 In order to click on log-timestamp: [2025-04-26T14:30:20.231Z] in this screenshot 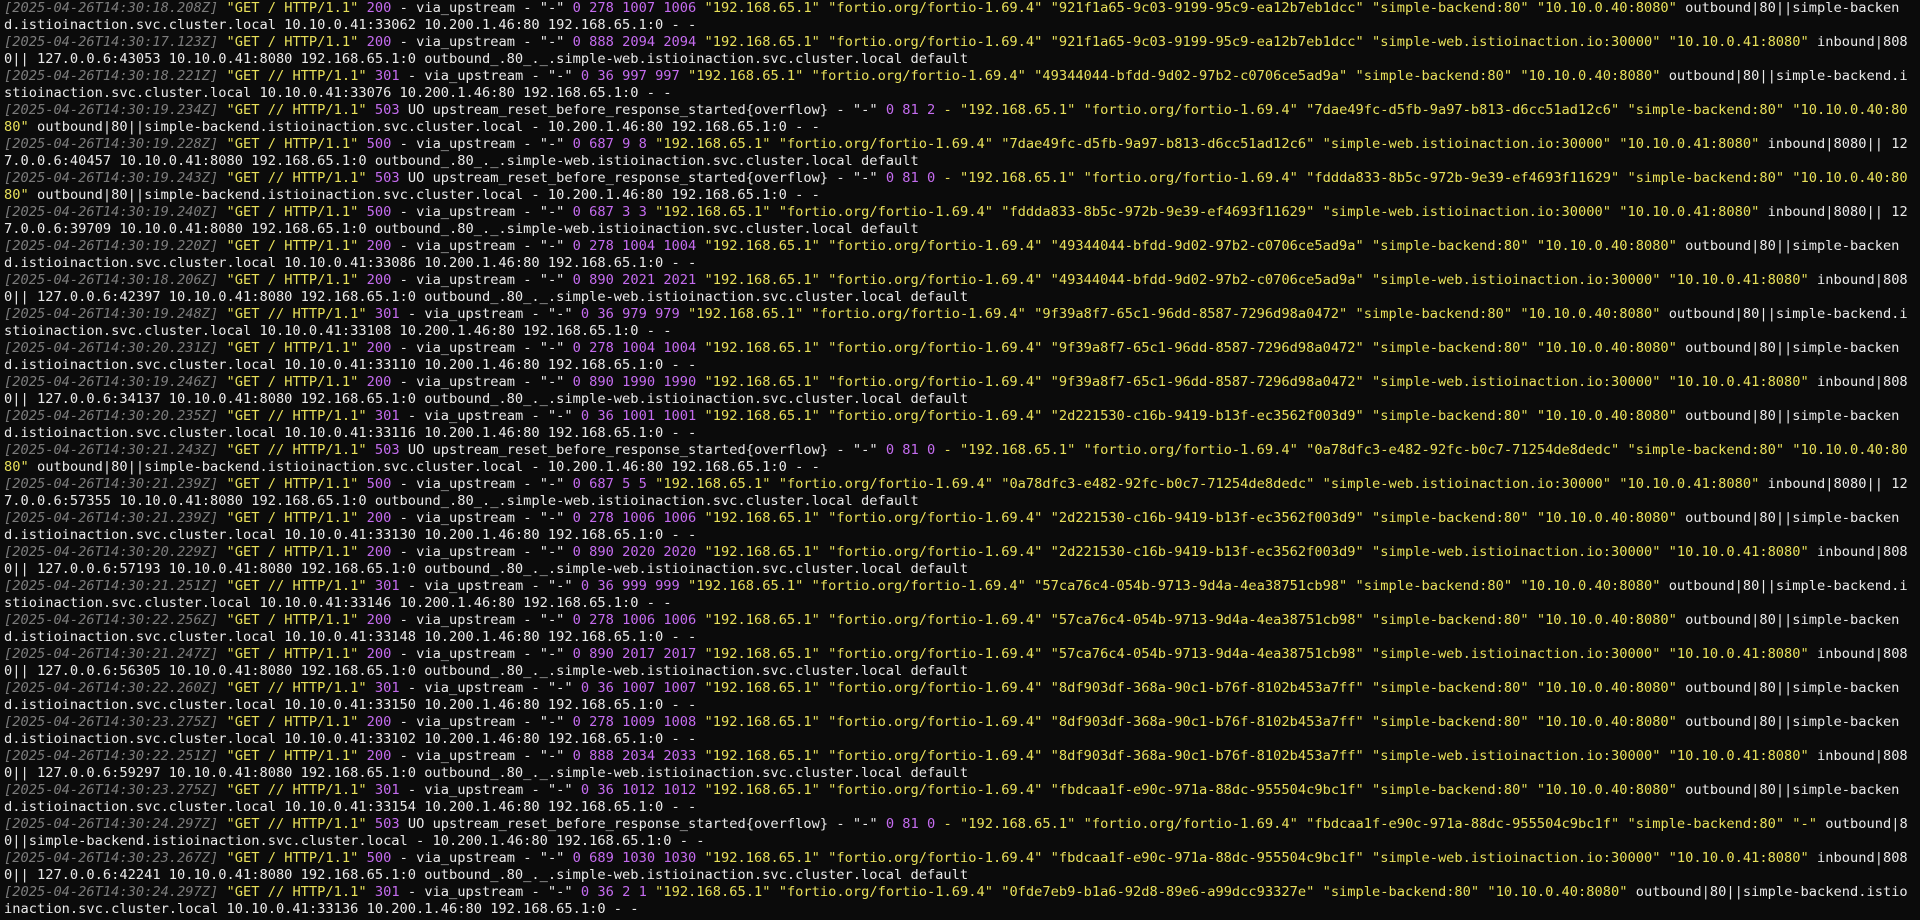, I will do `click(111, 348)`.